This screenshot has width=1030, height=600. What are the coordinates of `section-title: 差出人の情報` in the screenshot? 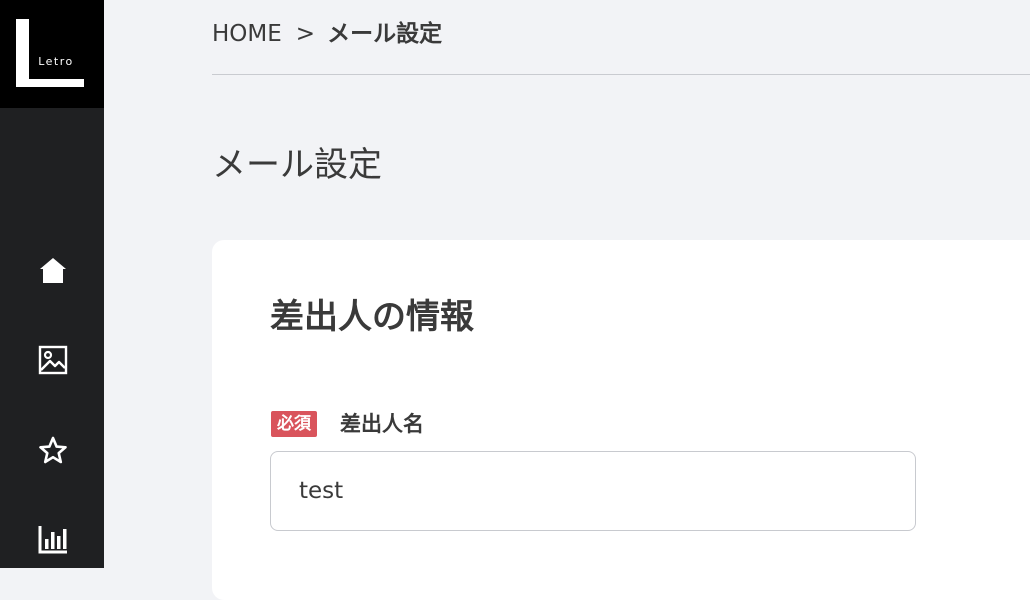 It's located at (372, 317).